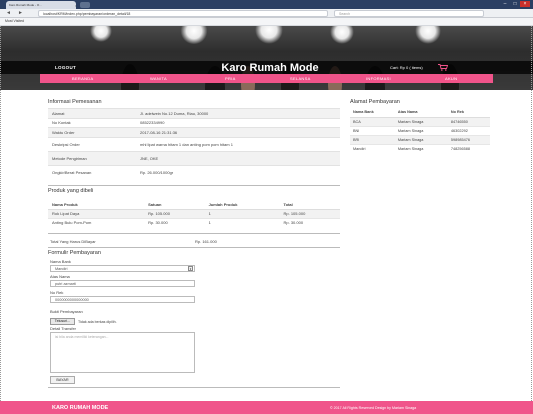  Describe the element at coordinates (375, 102) in the screenshot. I see `bank-info-title: Alamat Pembayaran` at that location.